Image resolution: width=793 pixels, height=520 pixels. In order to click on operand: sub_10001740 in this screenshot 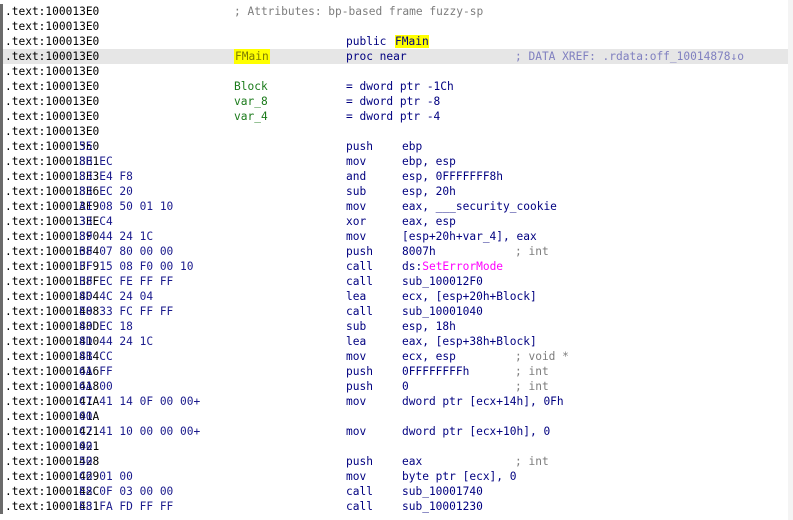, I will do `click(442, 491)`.